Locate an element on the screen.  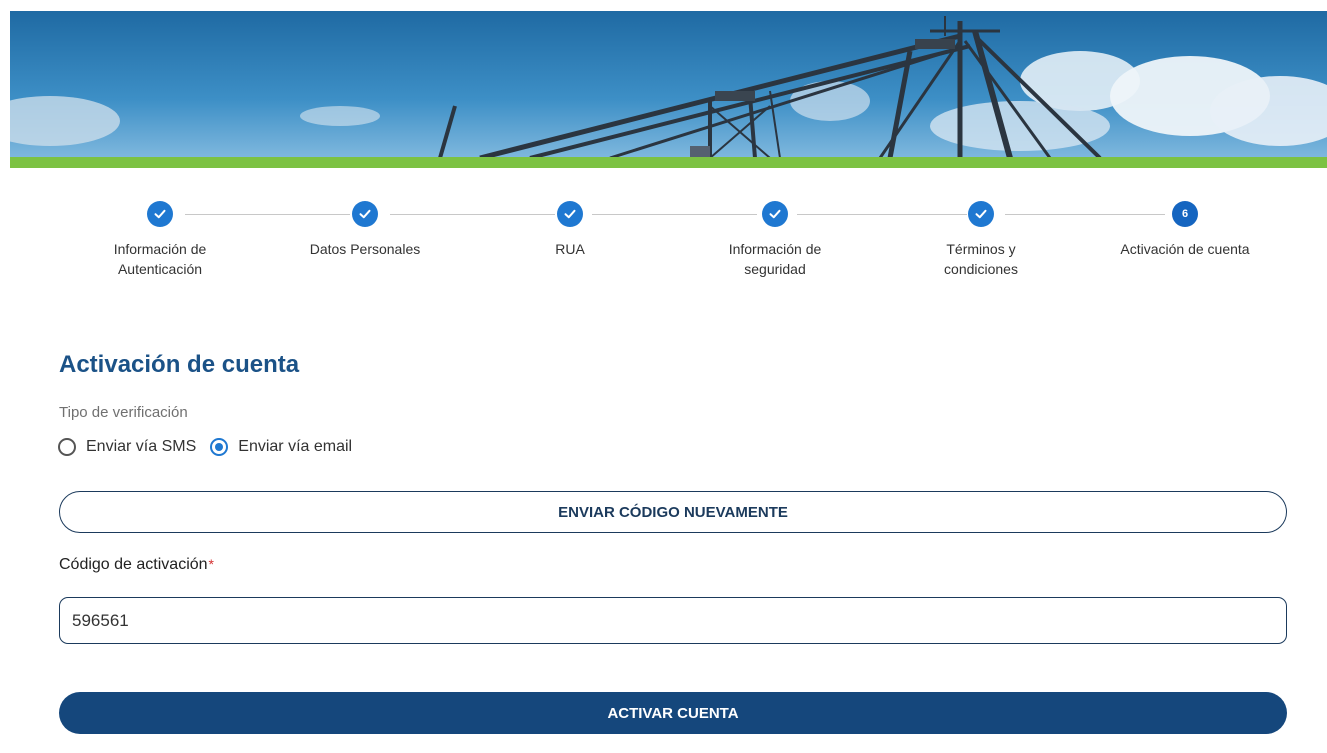
activation-code-label-text: Código de activación is located at coordinates (133, 564).